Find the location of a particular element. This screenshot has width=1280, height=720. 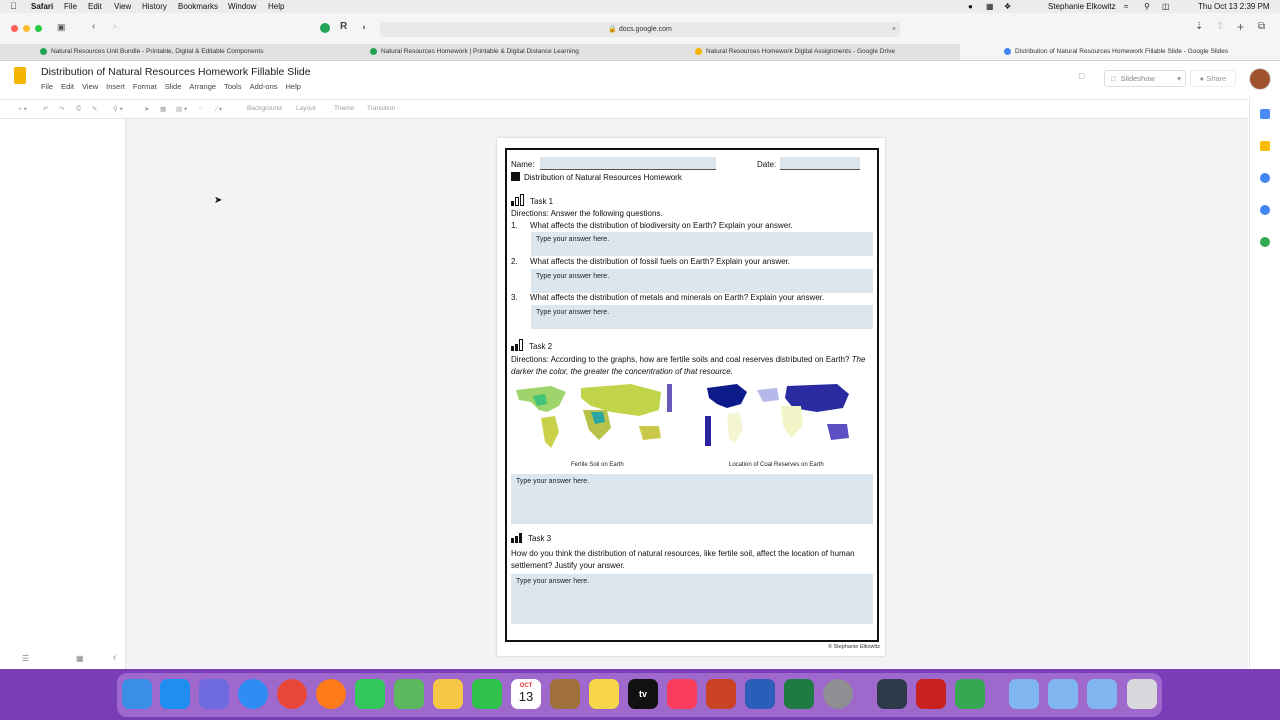

sidebar-icon: ▣ is located at coordinates (61, 27).